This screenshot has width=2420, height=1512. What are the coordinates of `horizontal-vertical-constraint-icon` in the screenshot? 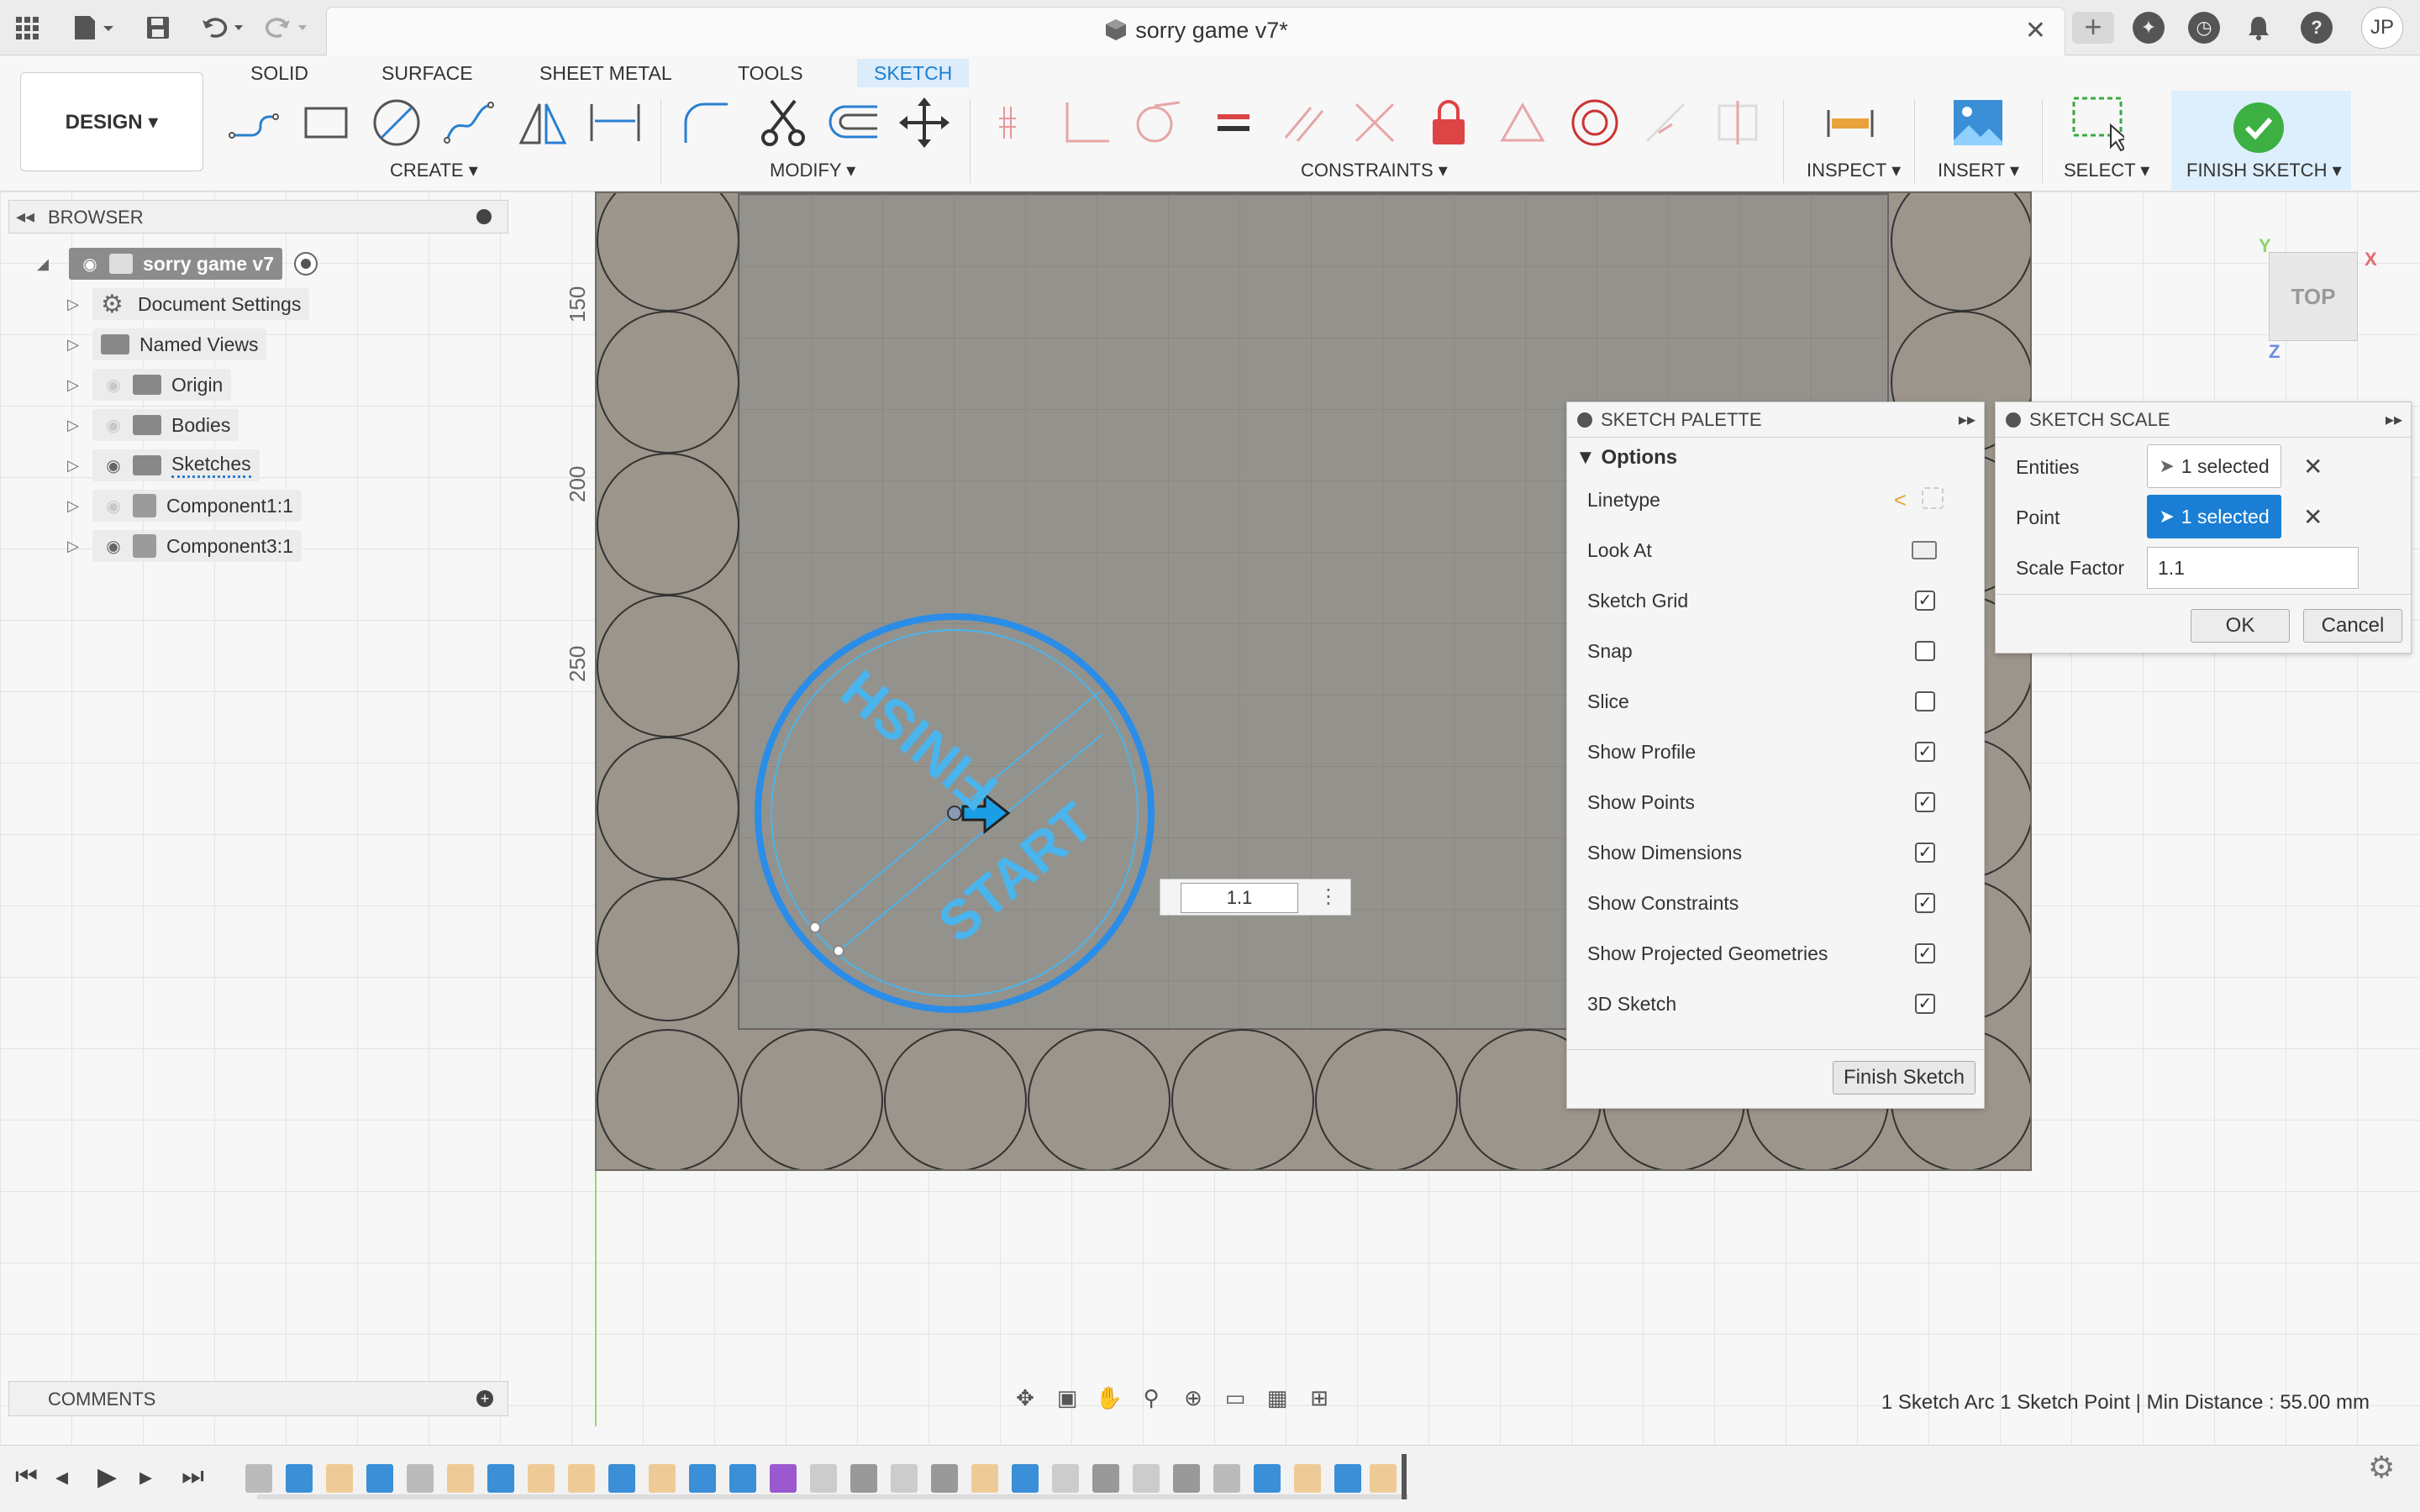 It's located at (1738, 123).